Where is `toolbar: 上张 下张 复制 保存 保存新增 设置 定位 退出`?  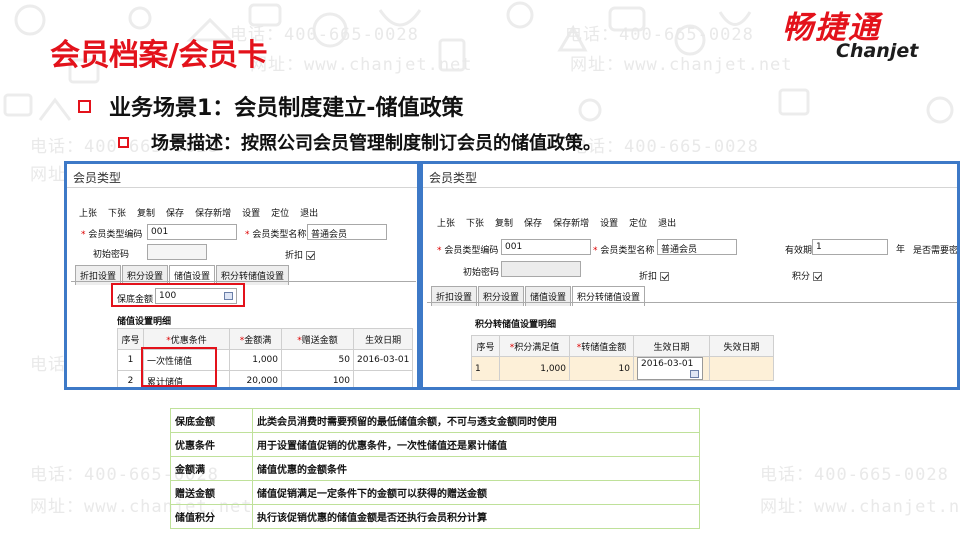 toolbar: 上张 下张 复制 保存 保存新增 设置 定位 退出 is located at coordinates (556, 222).